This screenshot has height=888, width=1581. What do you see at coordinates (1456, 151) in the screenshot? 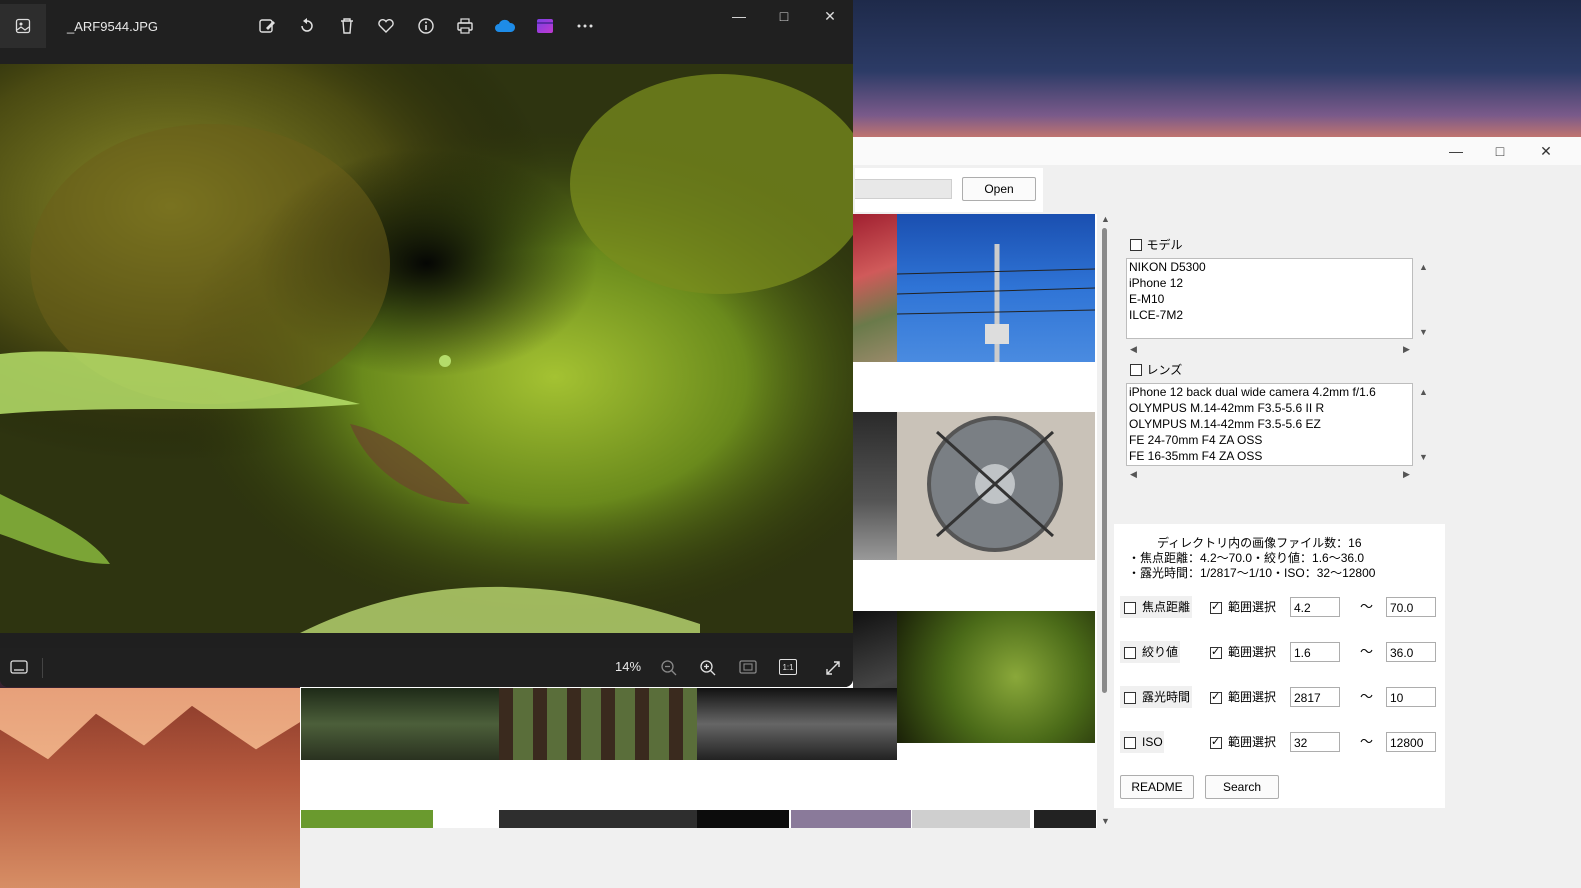
I see `minimize-button: —` at bounding box center [1456, 151].